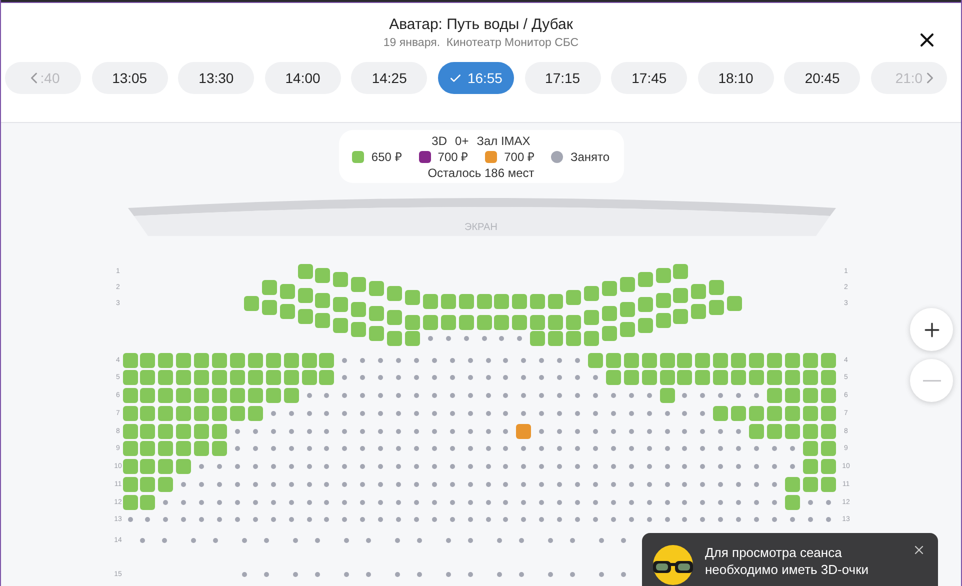  I want to click on toast-close-button, so click(919, 550).